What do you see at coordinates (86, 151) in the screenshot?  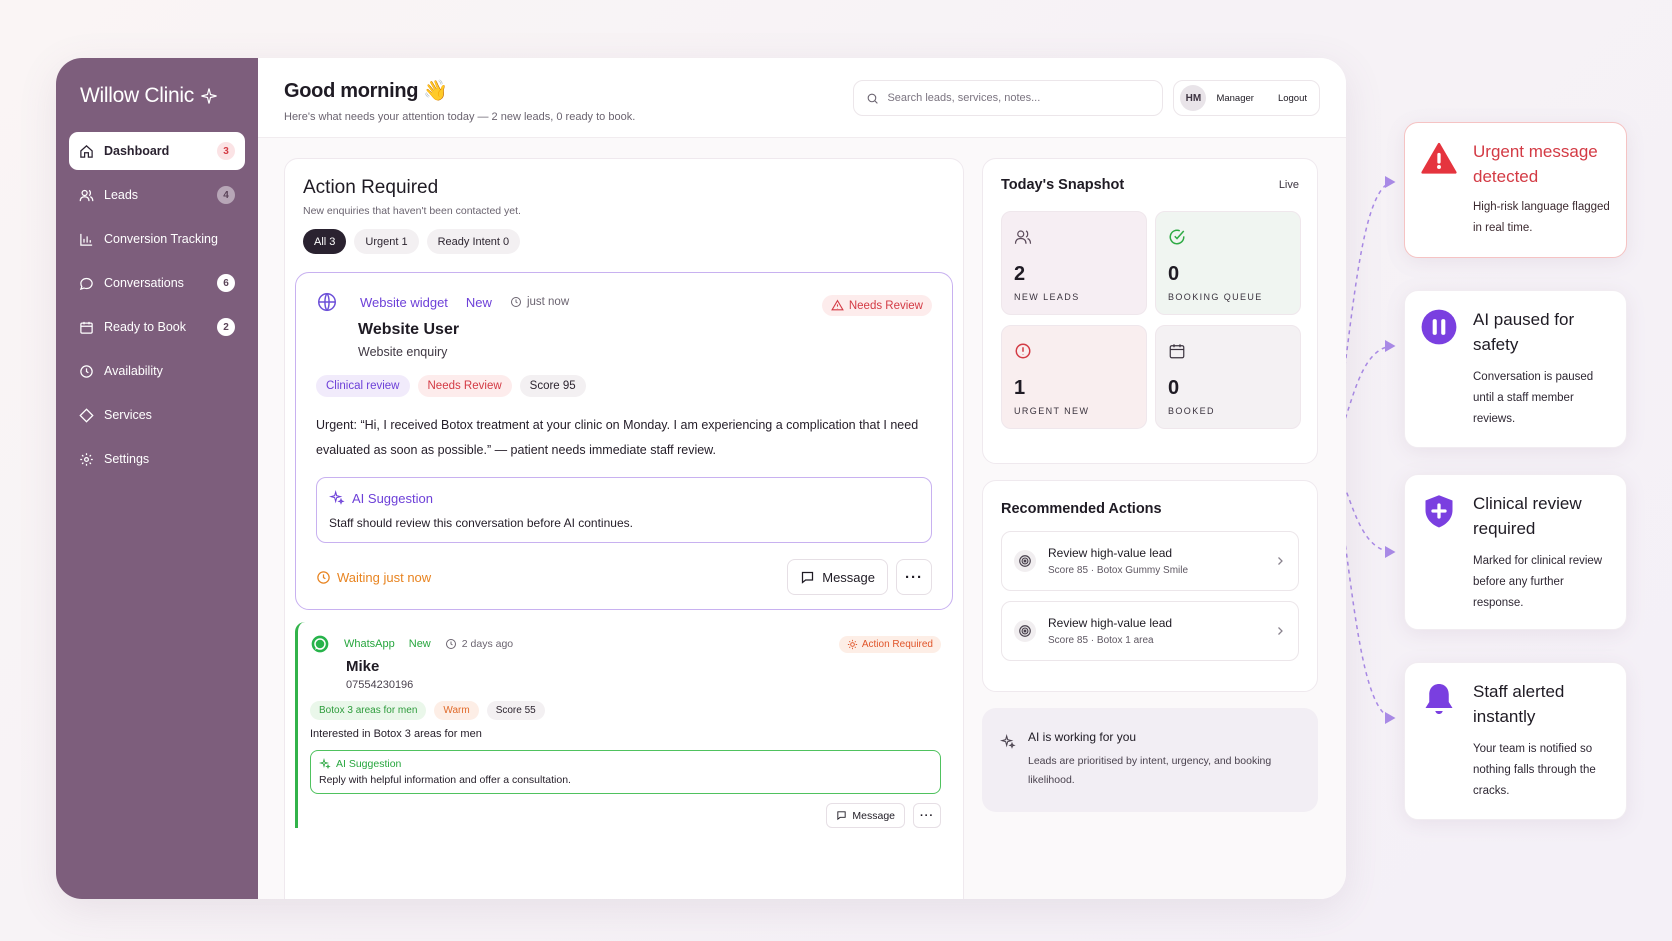 I see `home-icon` at bounding box center [86, 151].